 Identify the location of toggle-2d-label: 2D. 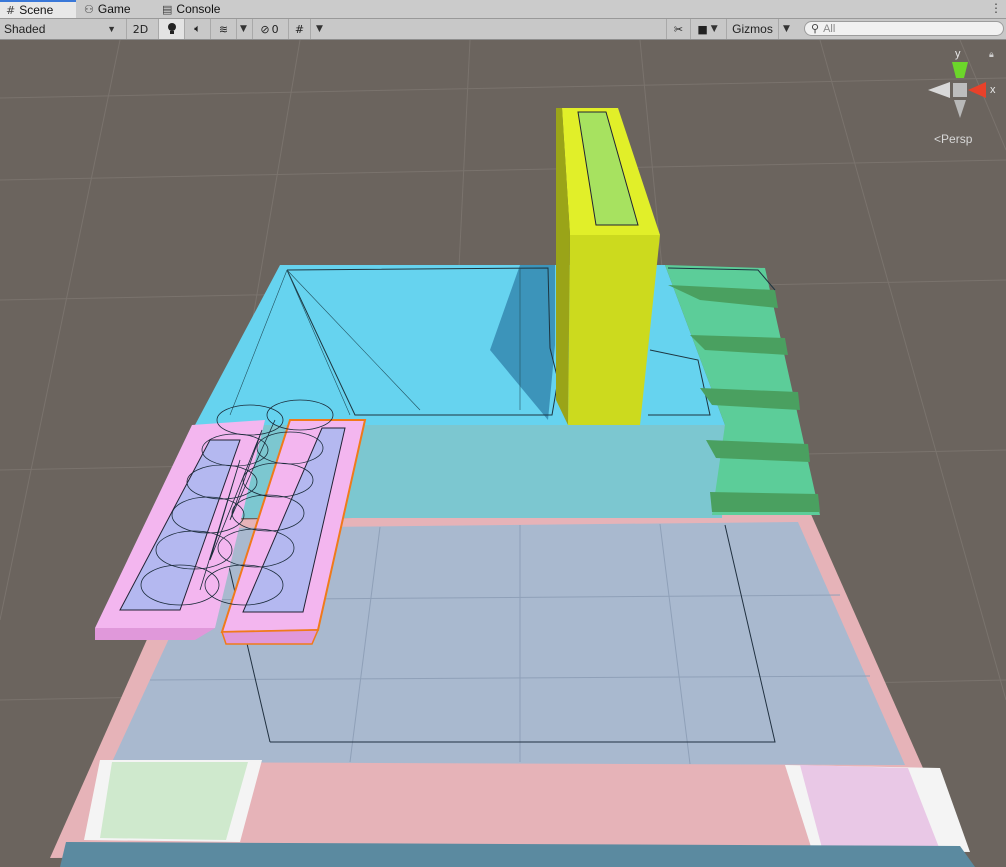
(140, 29).